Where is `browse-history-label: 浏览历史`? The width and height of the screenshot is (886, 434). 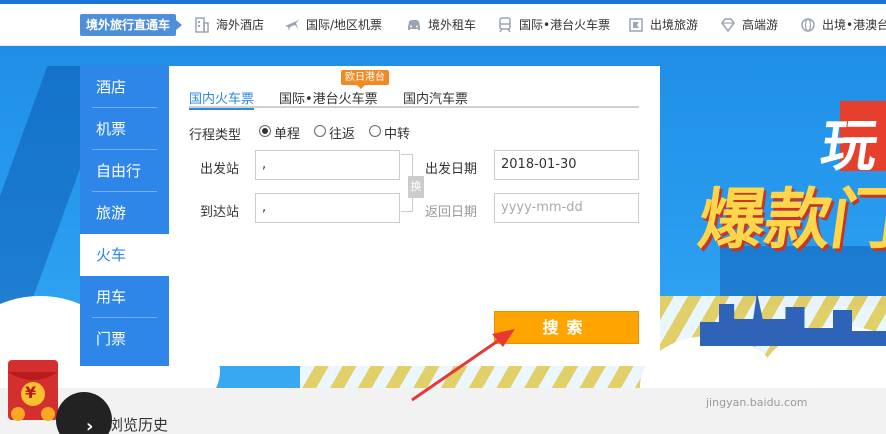 browse-history-label: 浏览历史 is located at coordinates (138, 424).